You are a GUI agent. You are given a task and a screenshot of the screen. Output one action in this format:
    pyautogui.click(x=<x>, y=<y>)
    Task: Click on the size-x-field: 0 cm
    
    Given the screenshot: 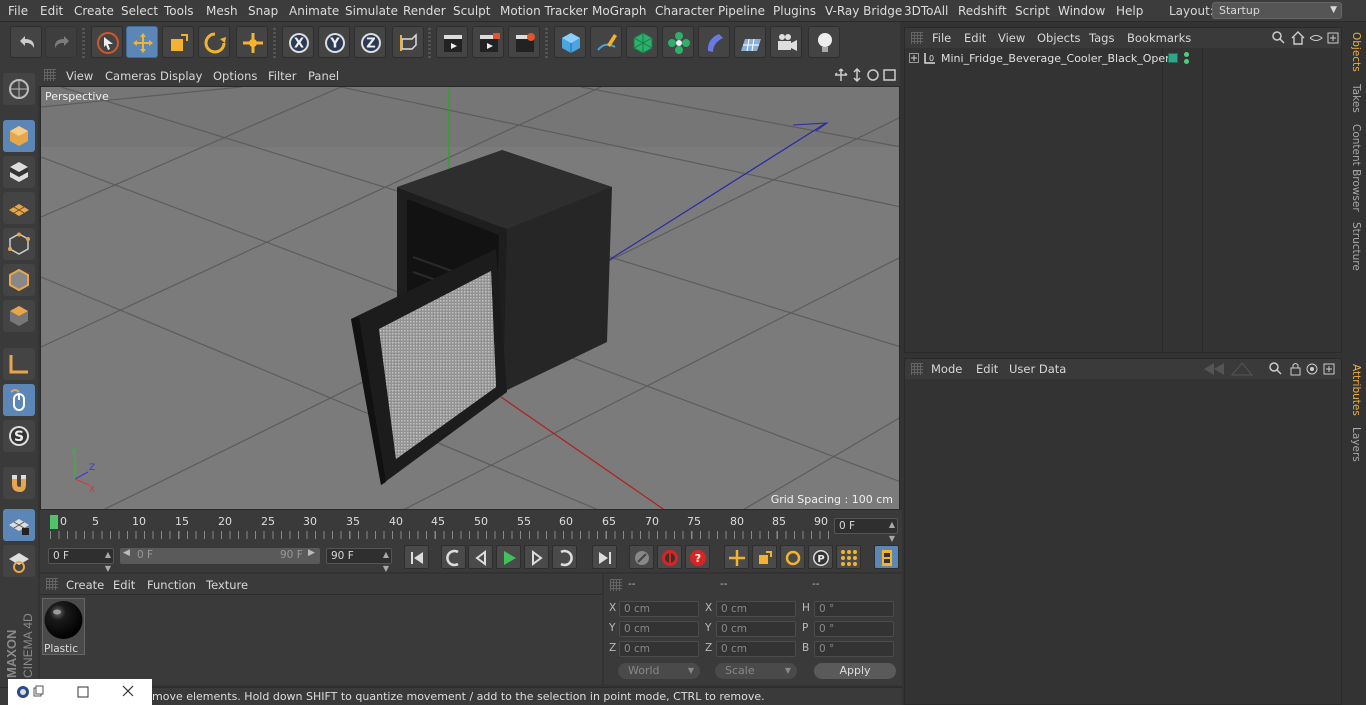 What is the action you would take?
    pyautogui.click(x=756, y=609)
    